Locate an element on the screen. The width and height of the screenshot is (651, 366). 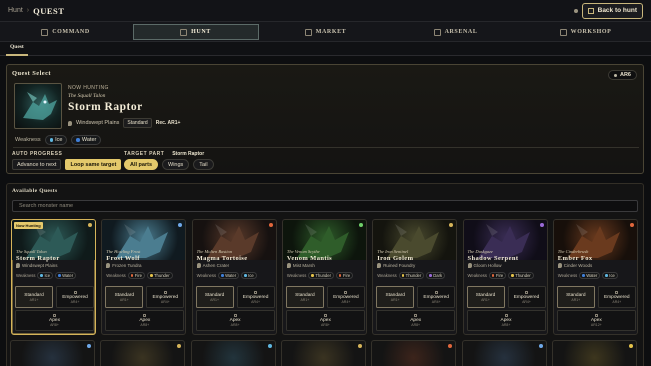
breadcrumb-root: Hunt is located at coordinates (15, 10).